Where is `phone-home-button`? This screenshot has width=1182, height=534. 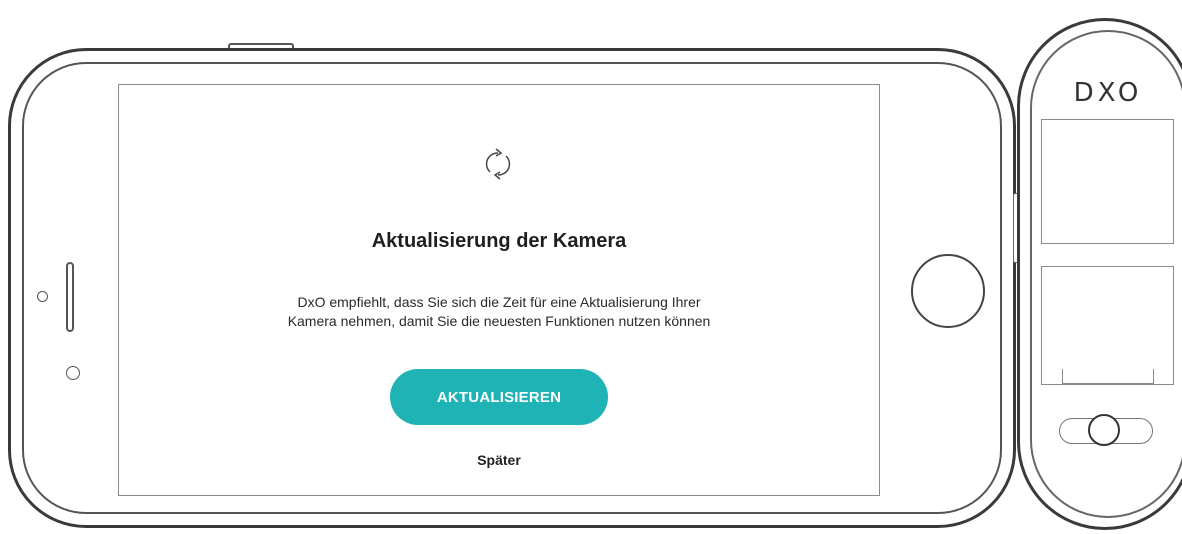 phone-home-button is located at coordinates (948, 291).